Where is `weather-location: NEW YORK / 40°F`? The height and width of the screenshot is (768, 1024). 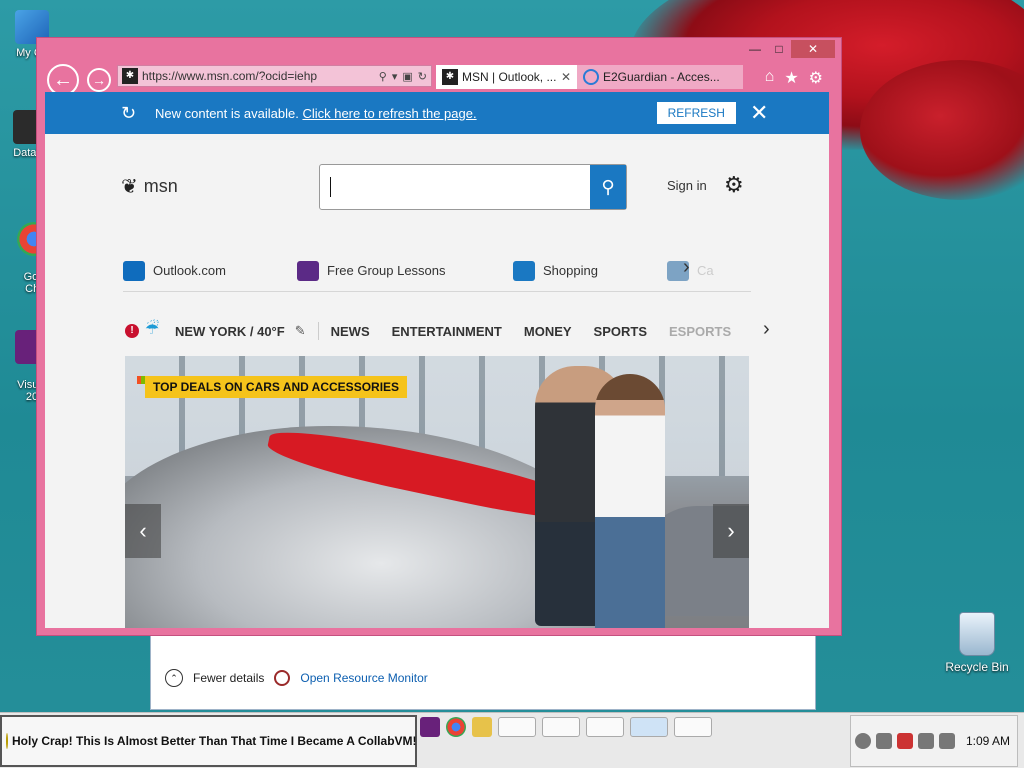
weather-location: NEW YORK / 40°F is located at coordinates (230, 331).